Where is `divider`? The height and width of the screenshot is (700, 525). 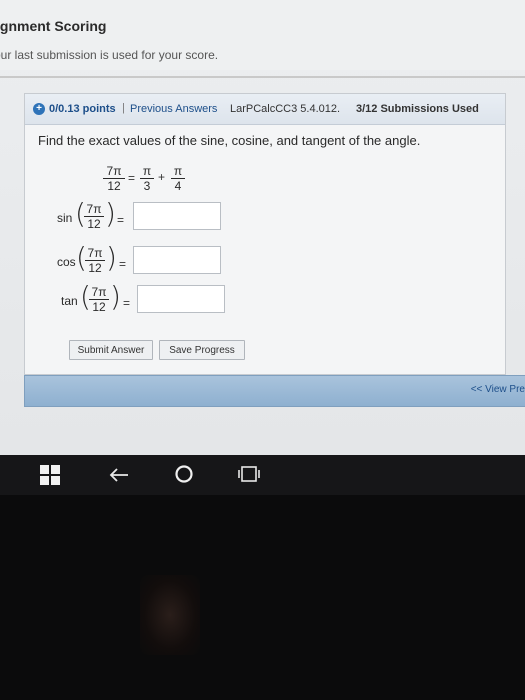
divider is located at coordinates (262, 77).